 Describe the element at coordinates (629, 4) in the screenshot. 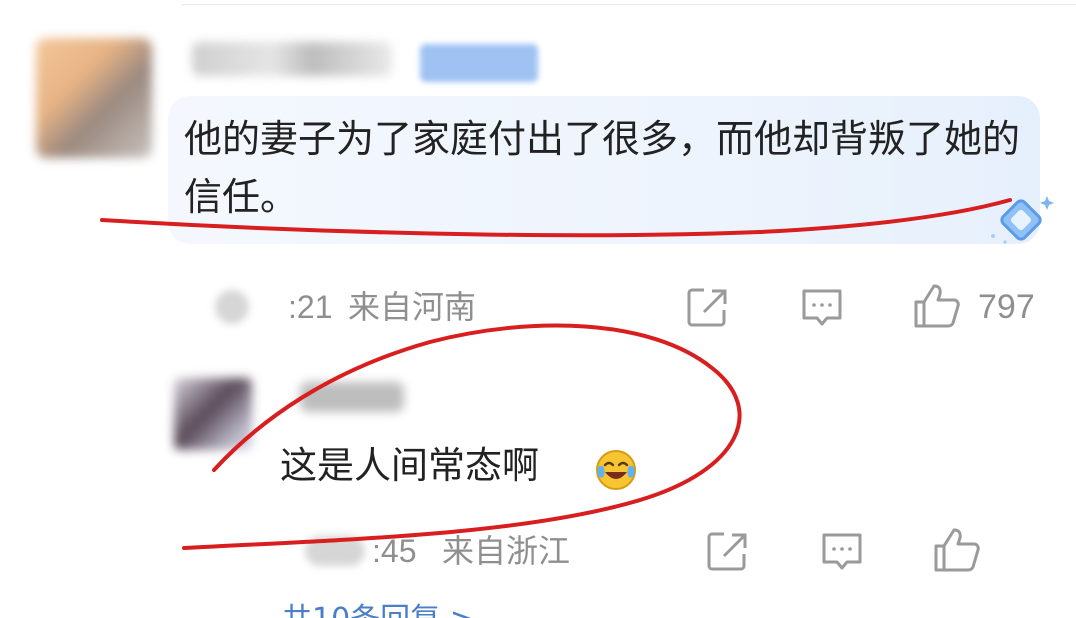

I see `divider` at that location.